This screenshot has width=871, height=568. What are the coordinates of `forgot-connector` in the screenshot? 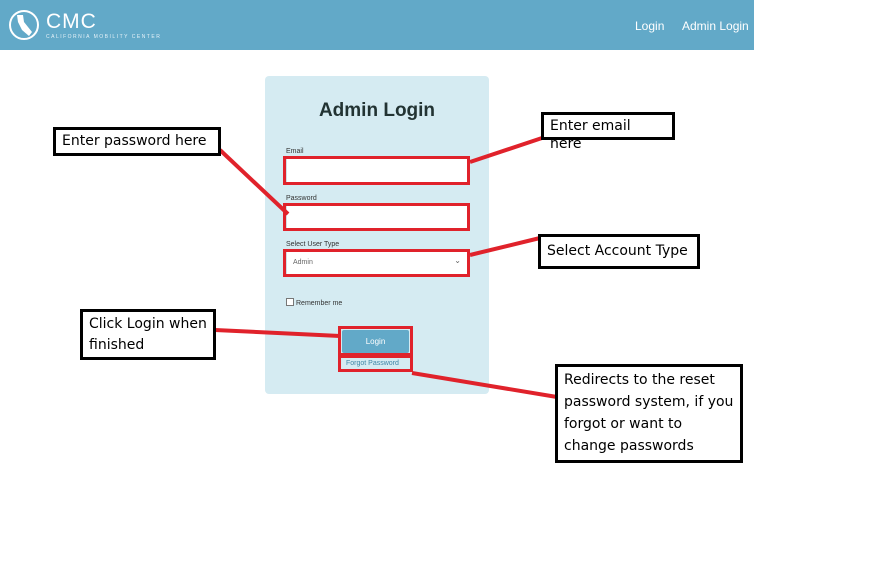 It's located at (484, 385).